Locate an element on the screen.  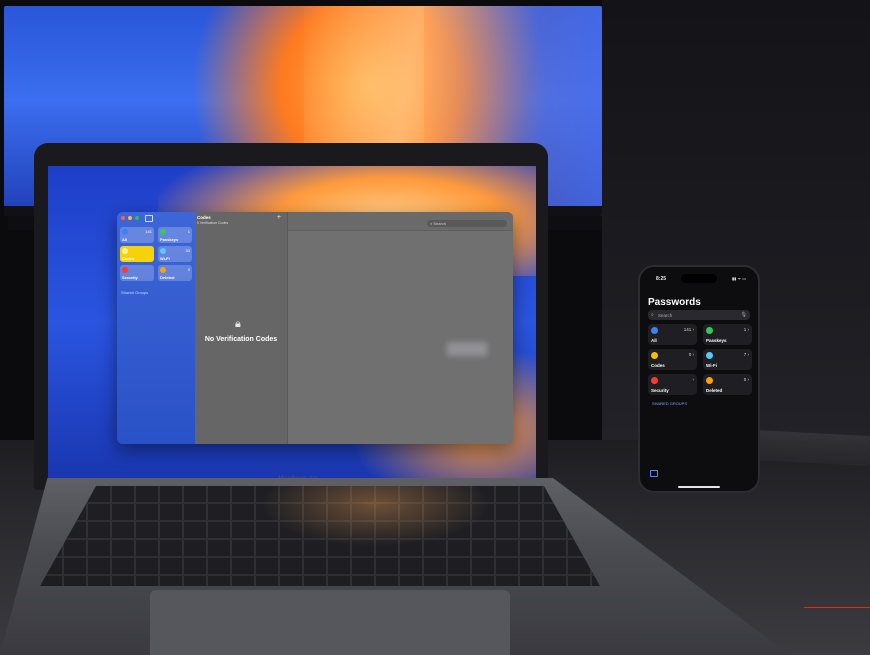
search-field: ⌕ Search is located at coordinates (467, 223).